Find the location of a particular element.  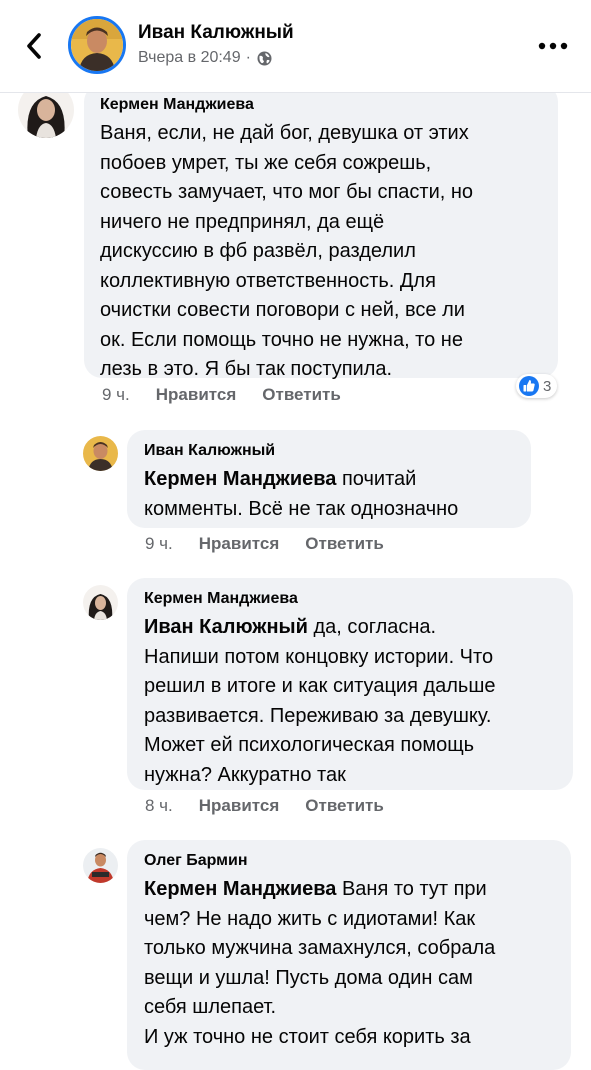

post-meta: Вчера в 20:49 · is located at coordinates (205, 58).